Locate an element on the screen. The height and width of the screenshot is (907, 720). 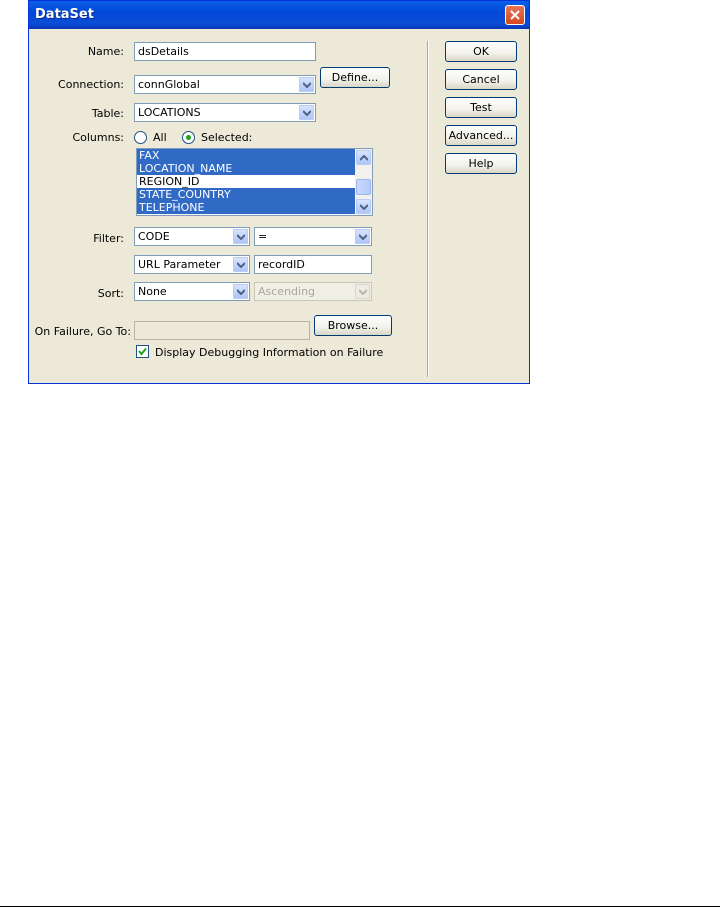
connection-value: connGlobal is located at coordinates (169, 84).